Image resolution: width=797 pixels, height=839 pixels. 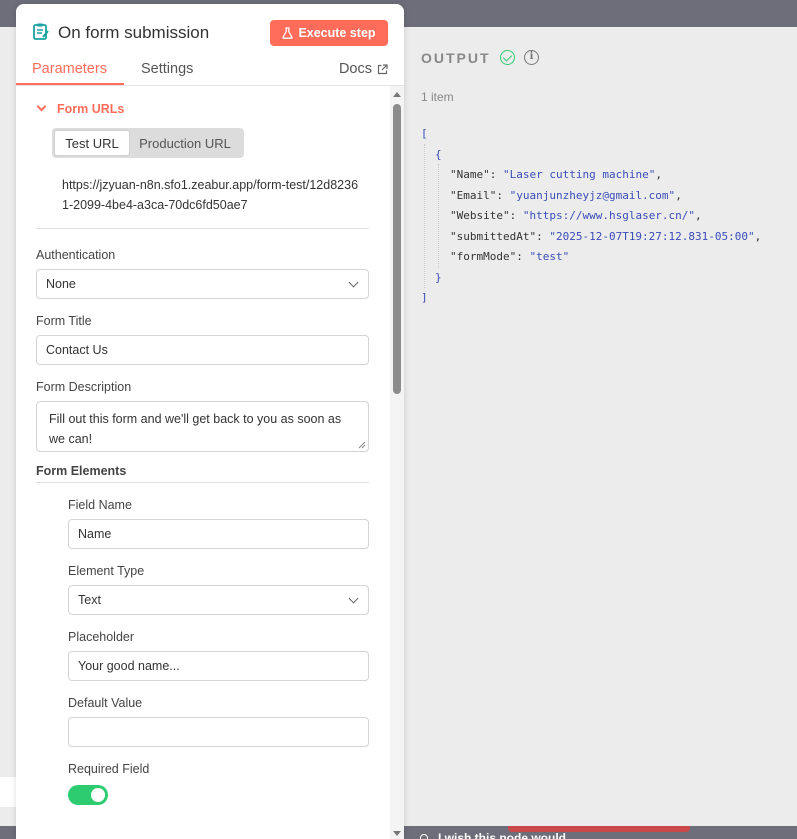 I want to click on json-field-row: "formMode": "test", so click(x=510, y=256).